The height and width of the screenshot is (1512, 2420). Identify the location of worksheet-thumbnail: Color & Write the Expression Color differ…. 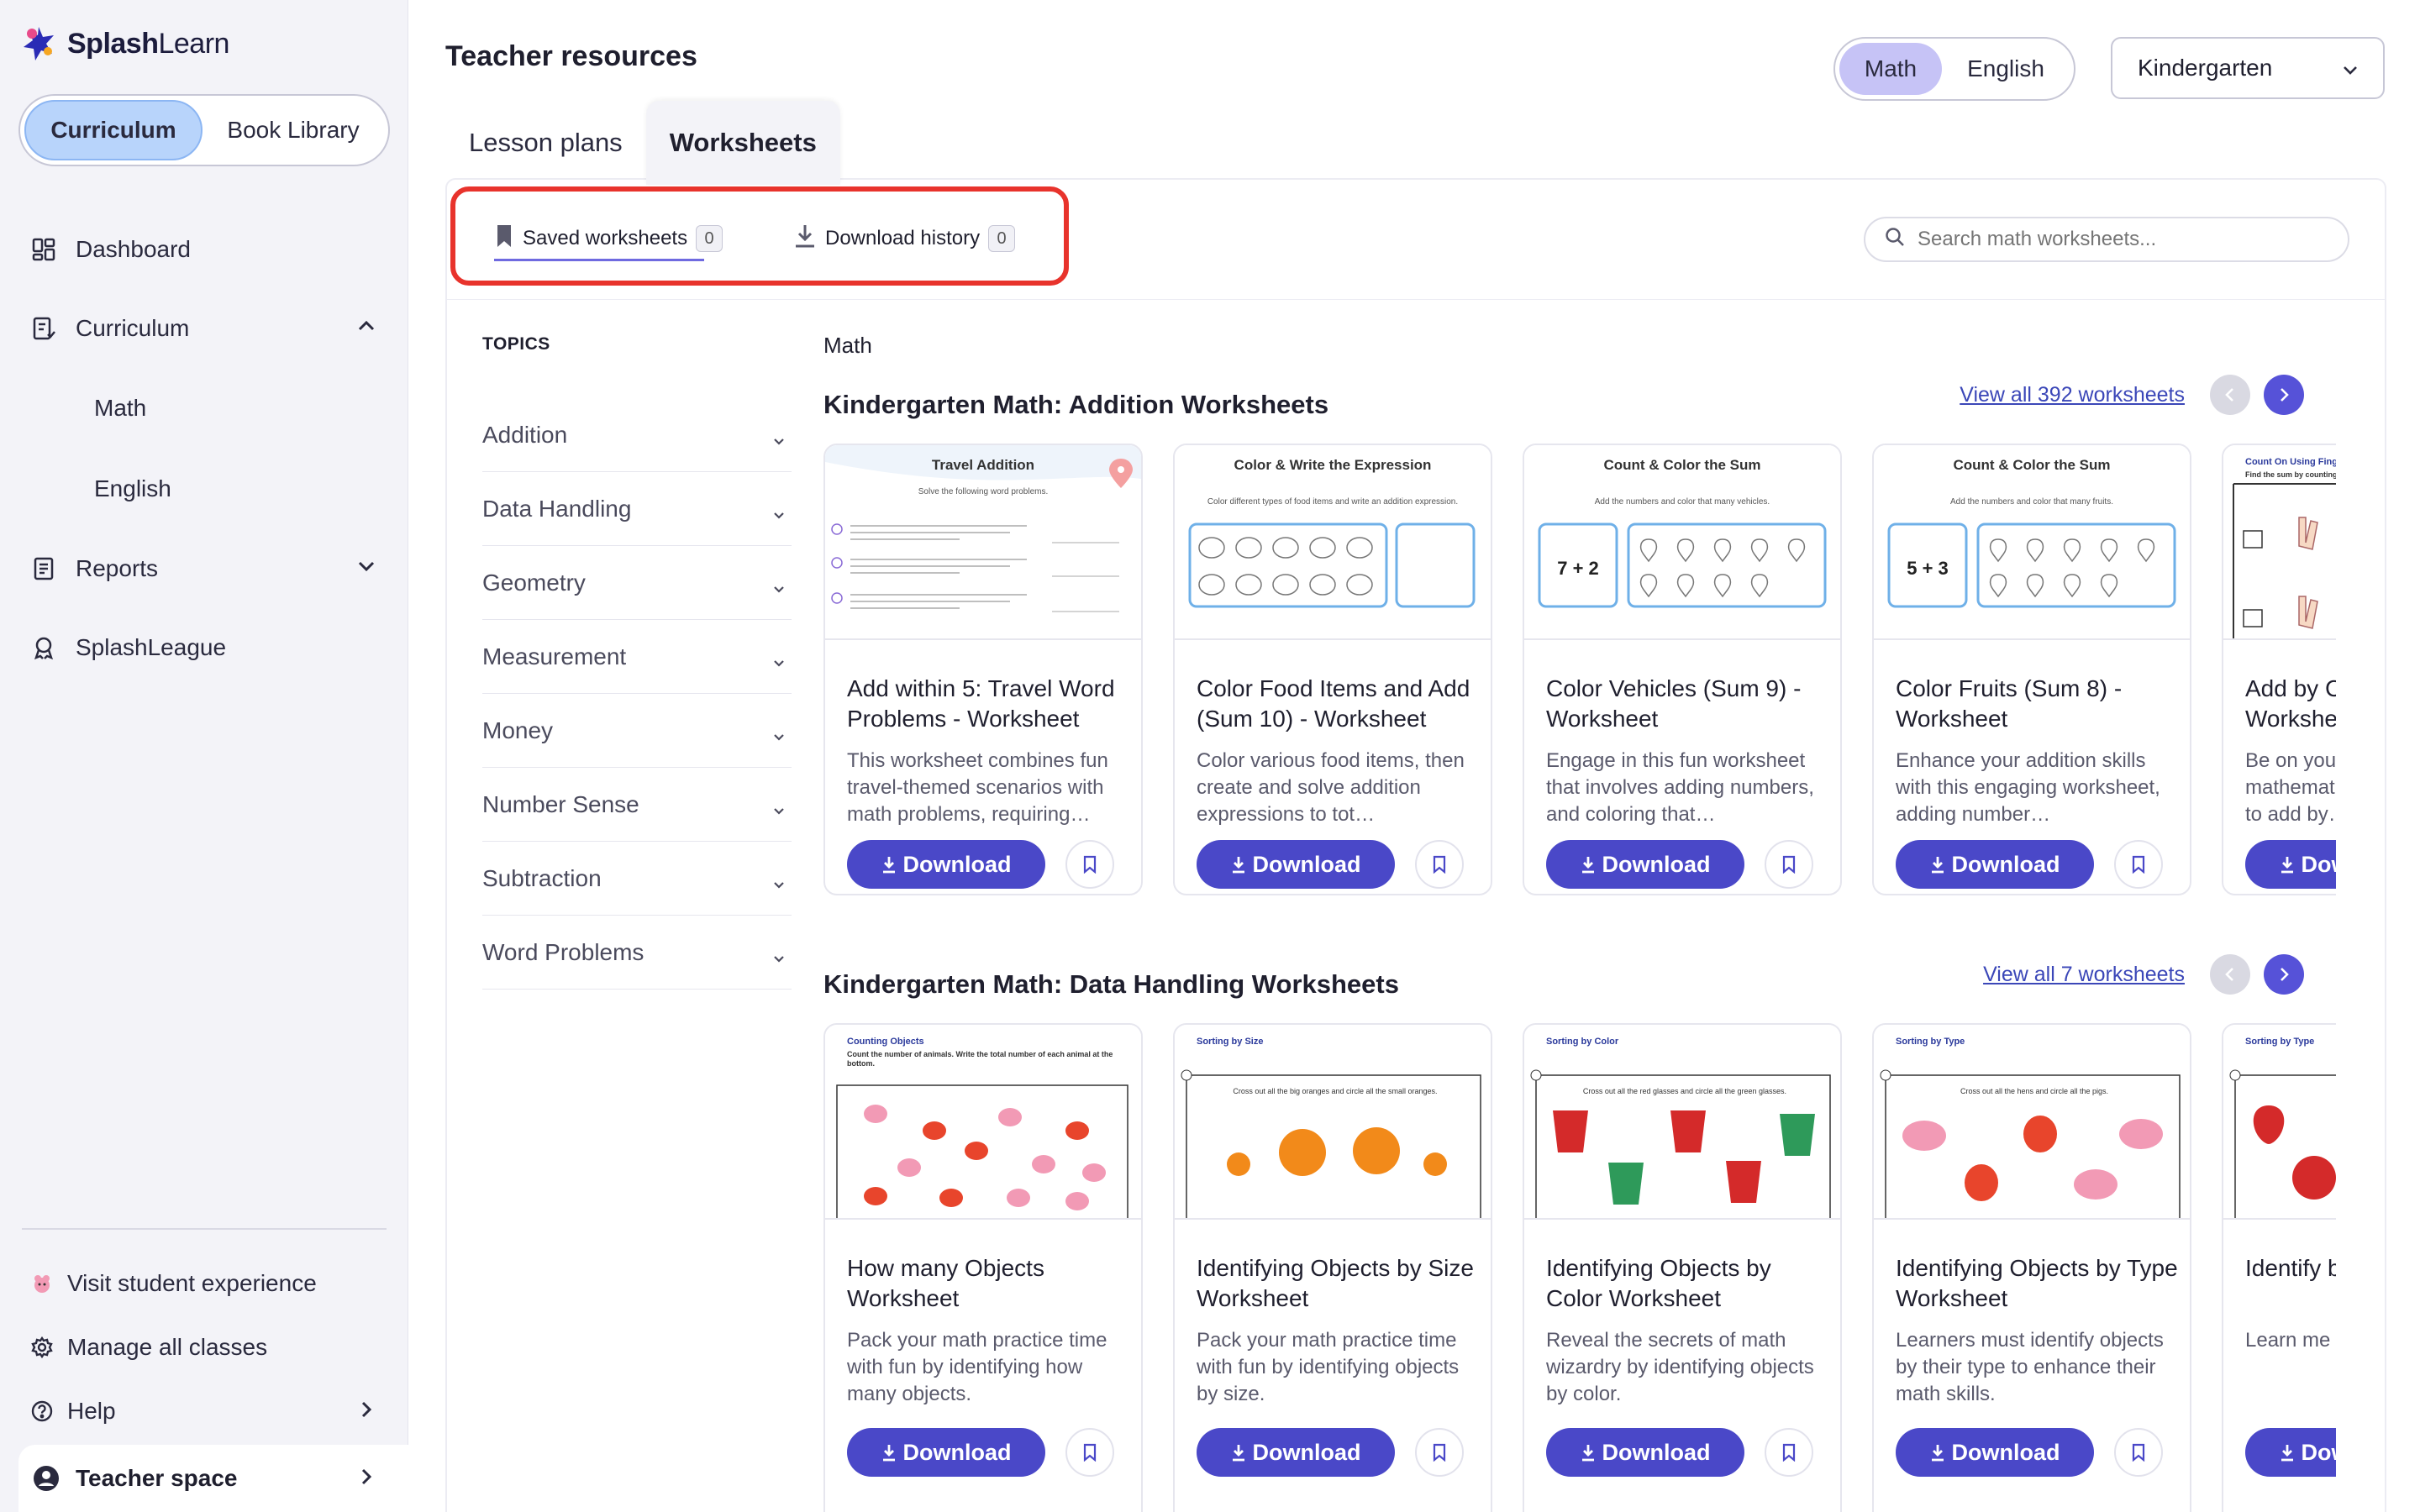
(1333, 542).